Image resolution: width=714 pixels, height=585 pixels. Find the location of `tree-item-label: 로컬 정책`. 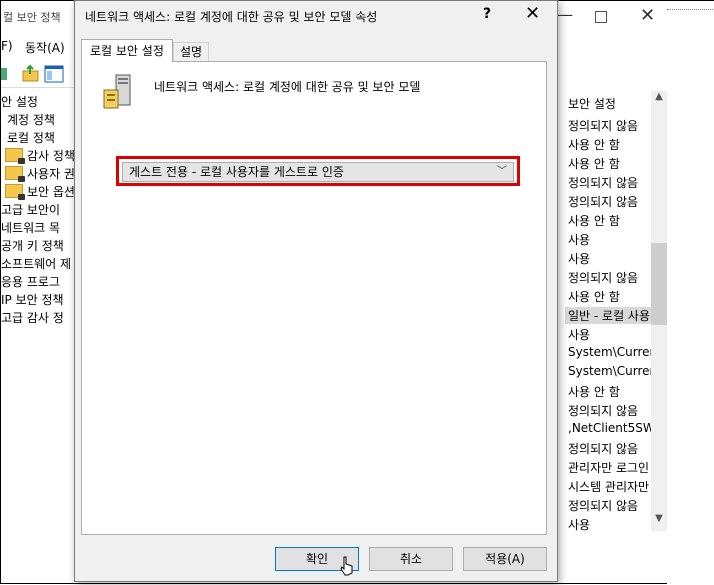

tree-item-label: 로컬 정책 is located at coordinates (31, 138).